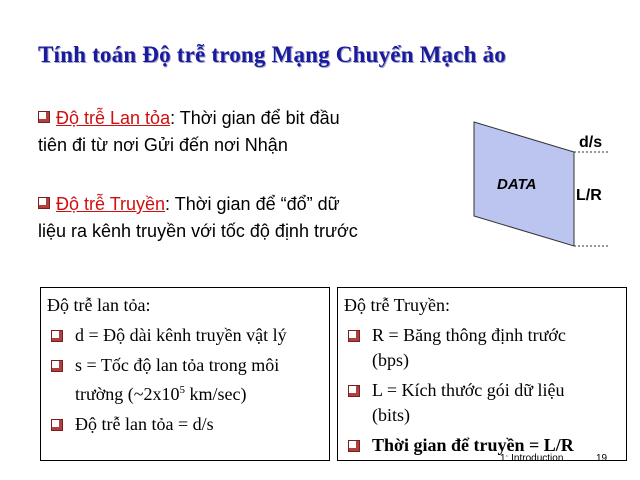 The width and height of the screenshot is (640, 480). I want to click on list-item: Độ trễ lan tỏa = d/s, so click(185, 424).